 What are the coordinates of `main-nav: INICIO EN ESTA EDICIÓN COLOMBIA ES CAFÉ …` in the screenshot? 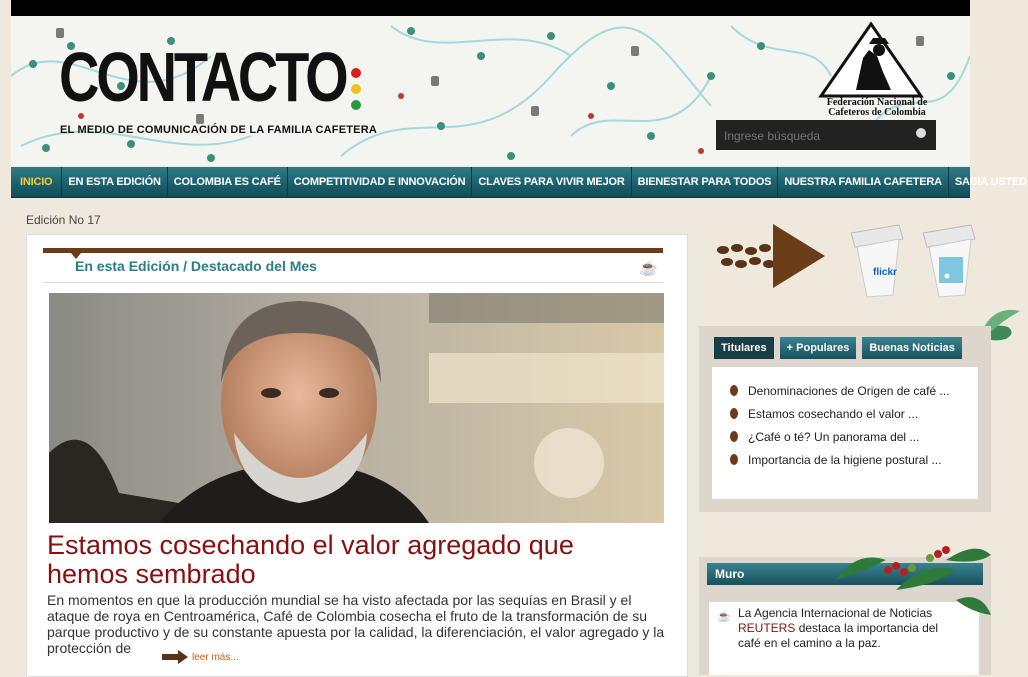 It's located at (519, 182).